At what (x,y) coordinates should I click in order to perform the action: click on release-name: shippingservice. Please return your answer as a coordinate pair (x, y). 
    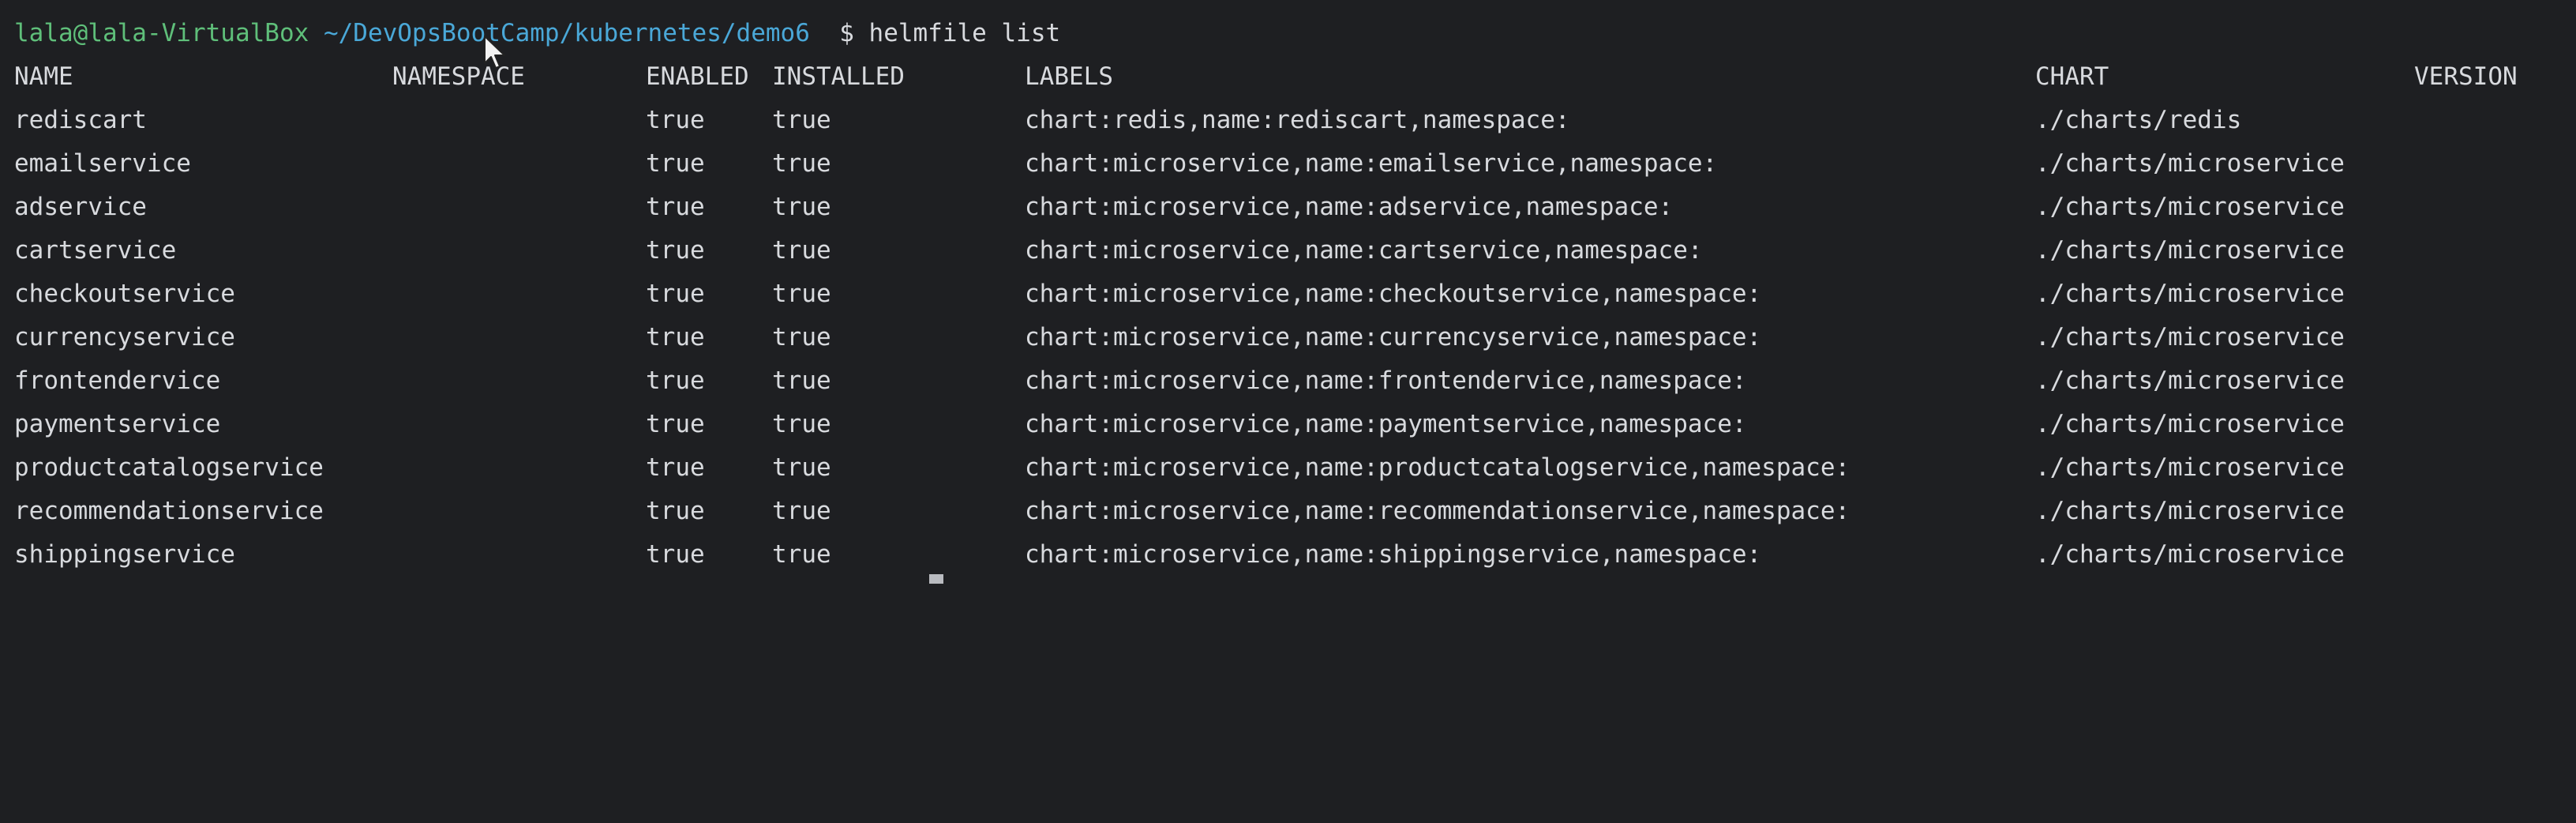
    Looking at the image, I should click on (125, 554).